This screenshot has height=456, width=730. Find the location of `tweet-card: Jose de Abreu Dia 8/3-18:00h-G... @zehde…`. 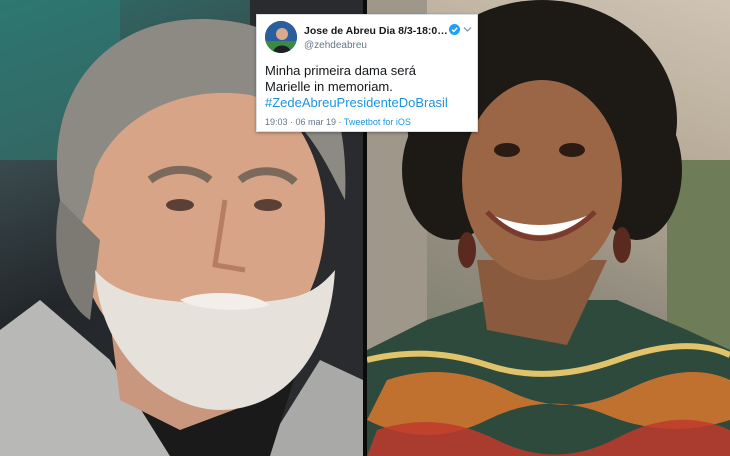

tweet-card: Jose de Abreu Dia 8/3-18:00h-G... @zehde… is located at coordinates (367, 73).